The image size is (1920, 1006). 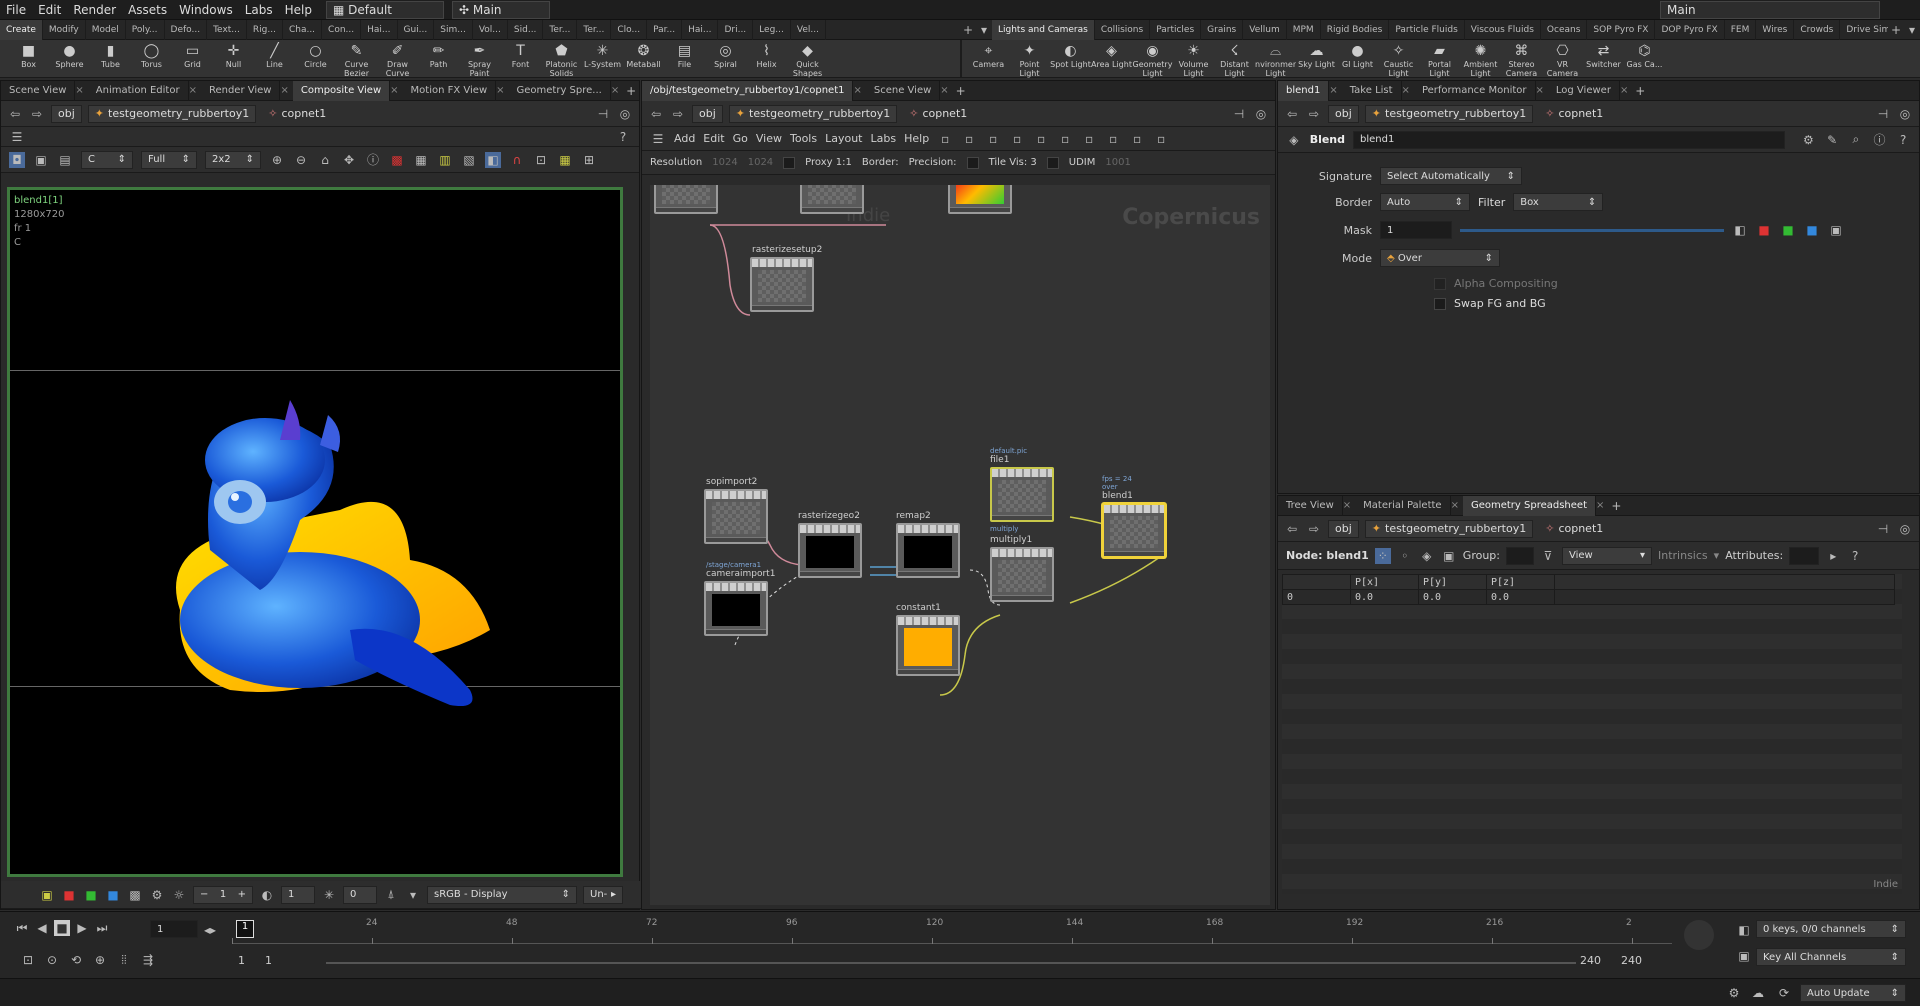 I want to click on colorspace-select: sRGB - Display ⇕, so click(x=502, y=894).